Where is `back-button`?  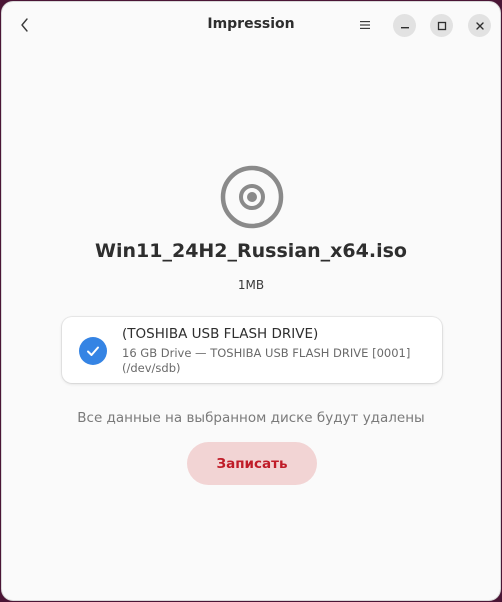 back-button is located at coordinates (25, 25).